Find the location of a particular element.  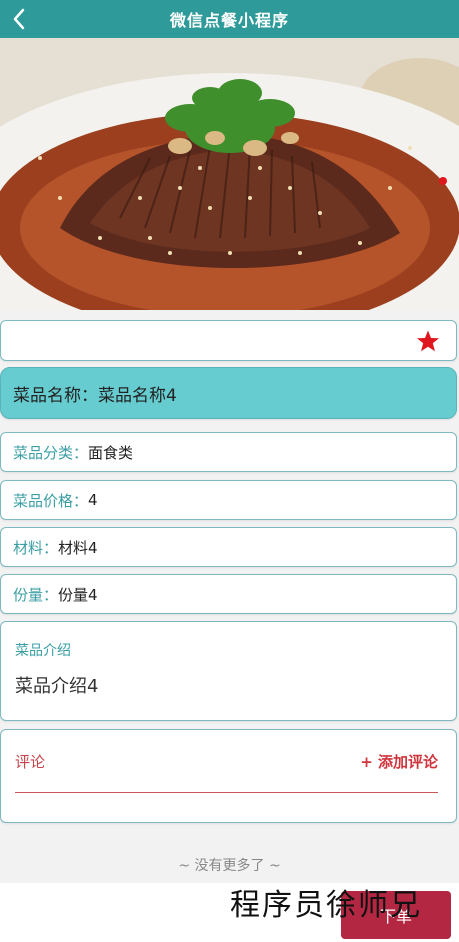

comment-label: 评论 is located at coordinates (30, 761).